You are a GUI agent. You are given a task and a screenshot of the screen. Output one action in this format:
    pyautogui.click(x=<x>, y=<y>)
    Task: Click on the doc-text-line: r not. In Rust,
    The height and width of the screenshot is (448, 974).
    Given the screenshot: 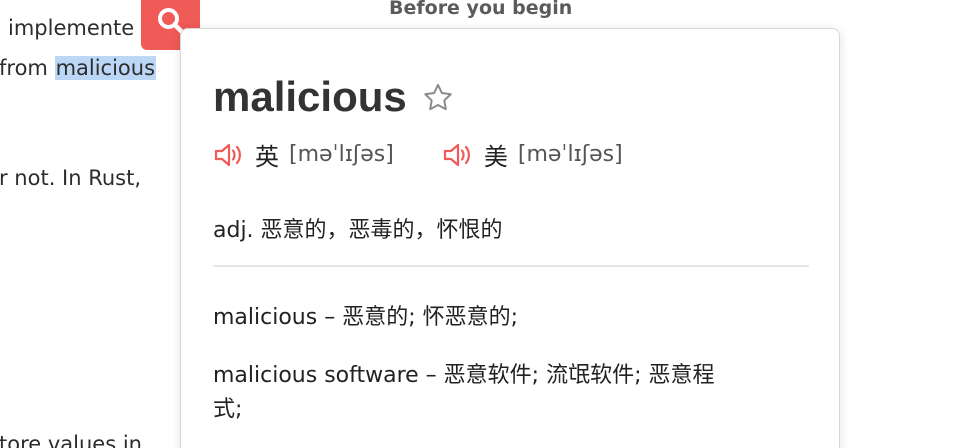 What is the action you would take?
    pyautogui.click(x=71, y=178)
    